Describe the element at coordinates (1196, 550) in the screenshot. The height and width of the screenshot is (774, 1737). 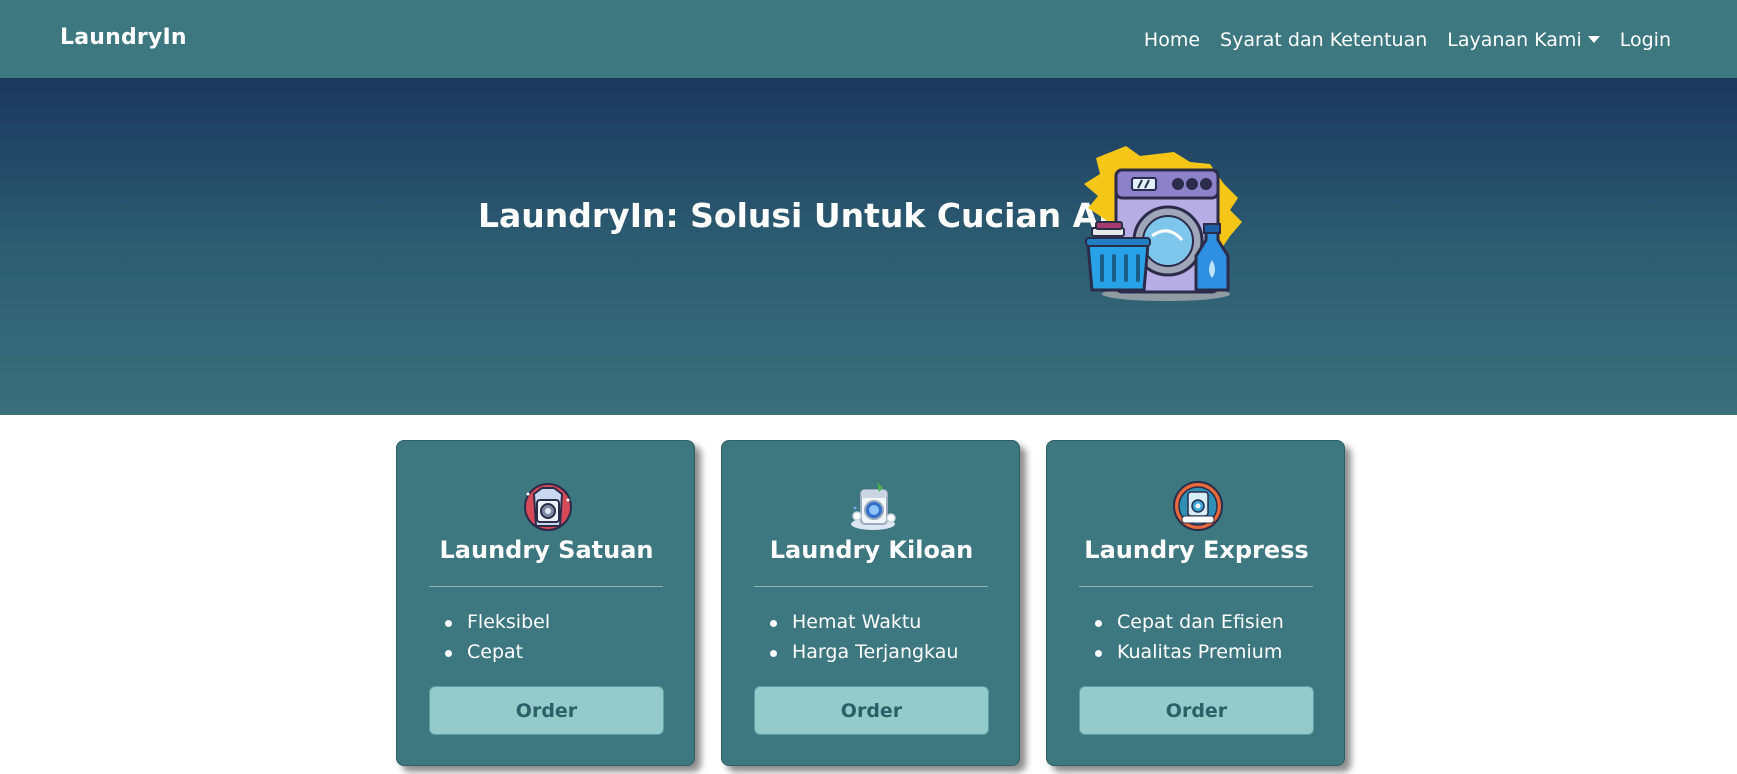
I see `card-title: Laundry Express` at that location.